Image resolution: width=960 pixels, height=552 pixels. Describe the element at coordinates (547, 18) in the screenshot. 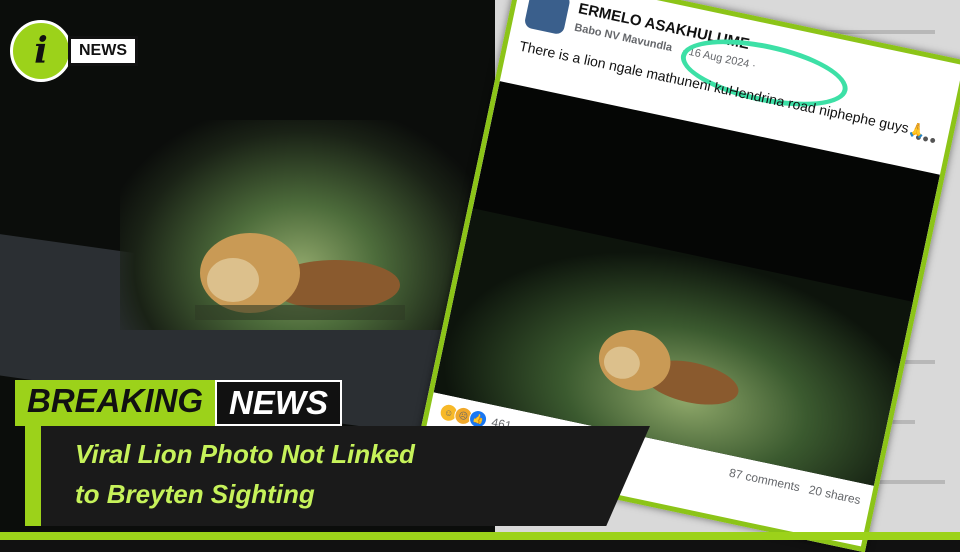

I see `avatar` at that location.